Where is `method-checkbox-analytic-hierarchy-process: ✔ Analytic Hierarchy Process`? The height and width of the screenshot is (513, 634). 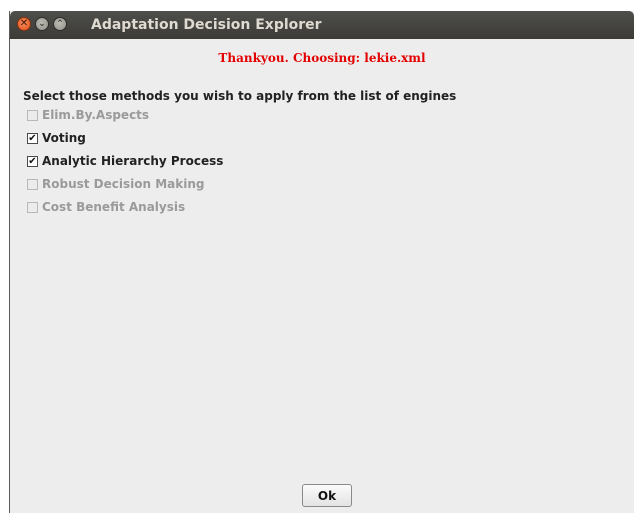 method-checkbox-analytic-hierarchy-process: ✔ Analytic Hierarchy Process is located at coordinates (125, 161).